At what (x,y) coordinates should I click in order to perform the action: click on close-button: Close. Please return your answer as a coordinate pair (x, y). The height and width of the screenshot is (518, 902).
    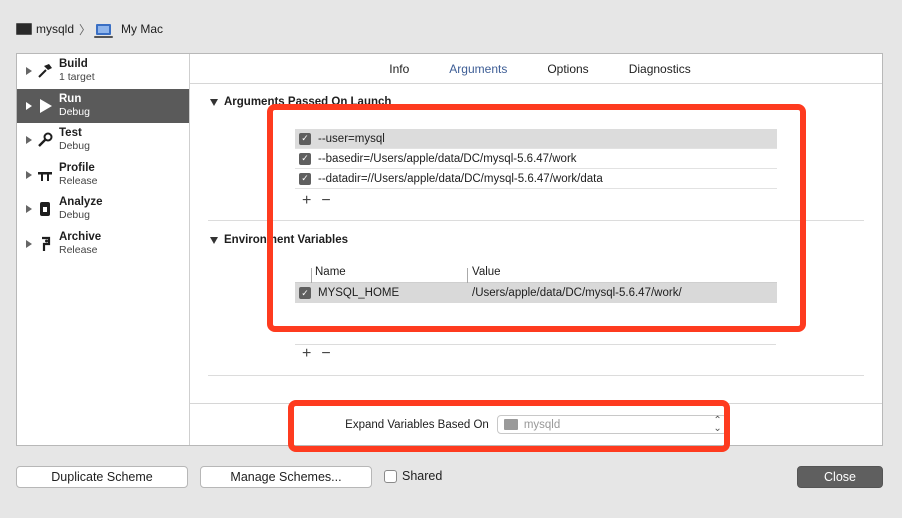
    Looking at the image, I should click on (840, 477).